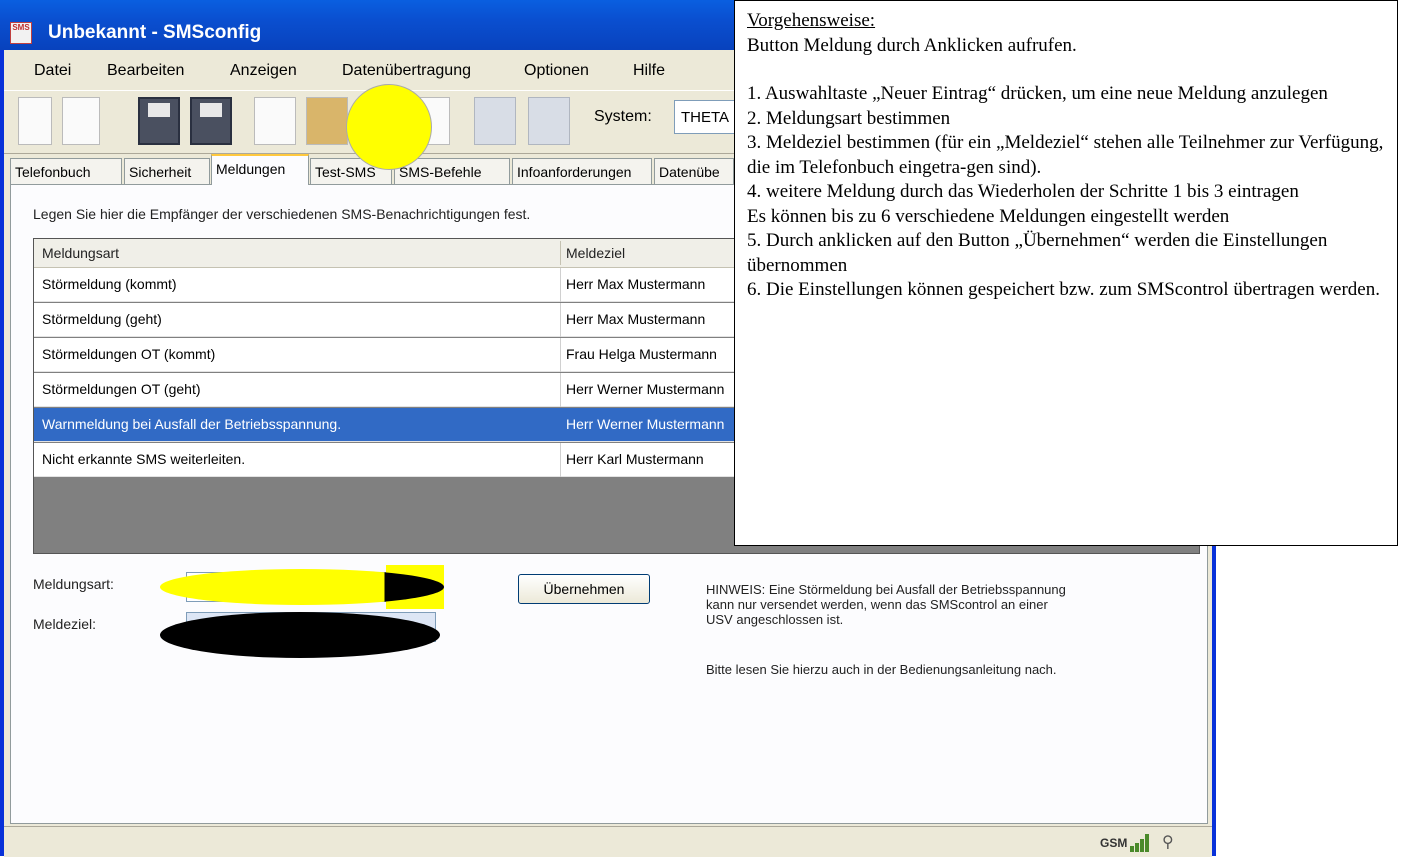 The width and height of the screenshot is (1404, 857). I want to click on row-meldungsart: Störmeldungen OT (geht), so click(121, 389).